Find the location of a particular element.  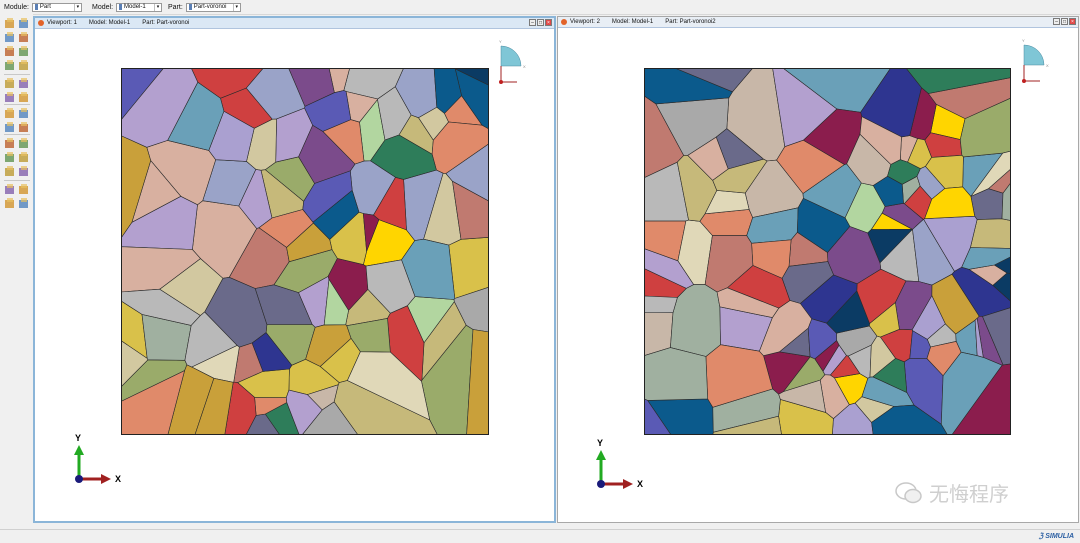

model-combo: Model-1 ▾ is located at coordinates (139, 7).